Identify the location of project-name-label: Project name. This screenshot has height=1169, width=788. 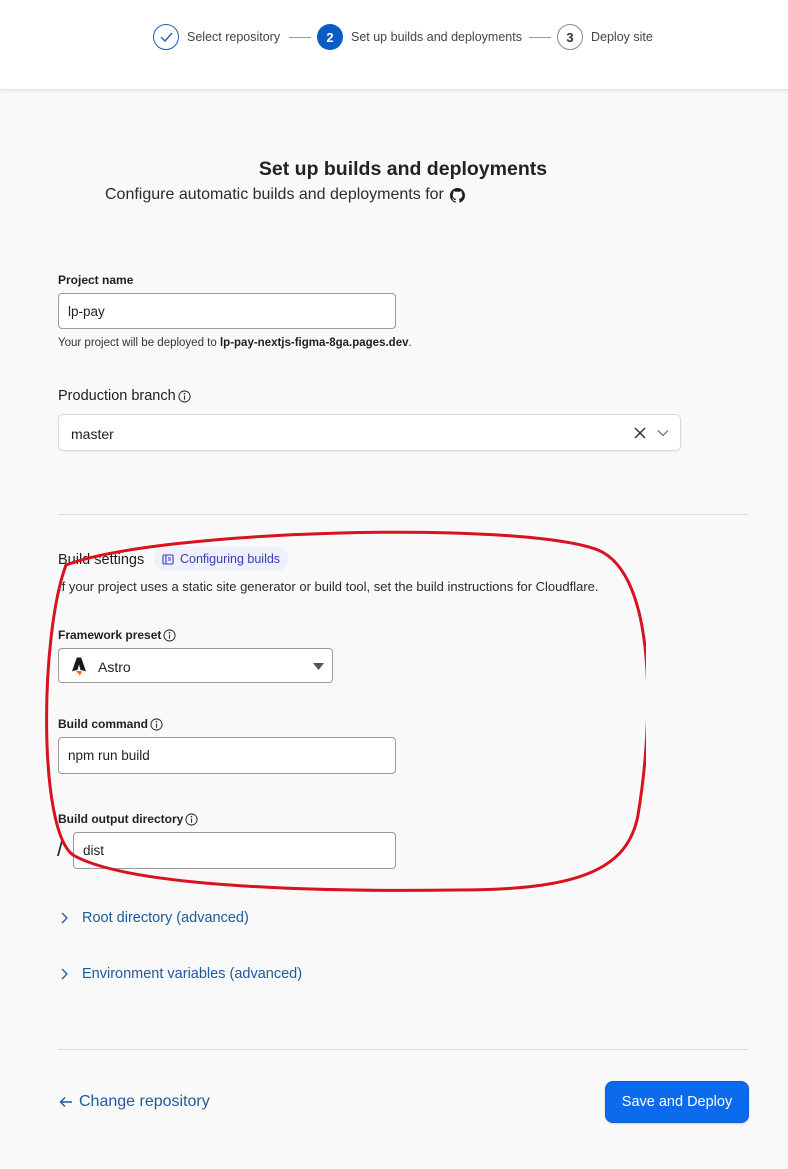
(96, 280).